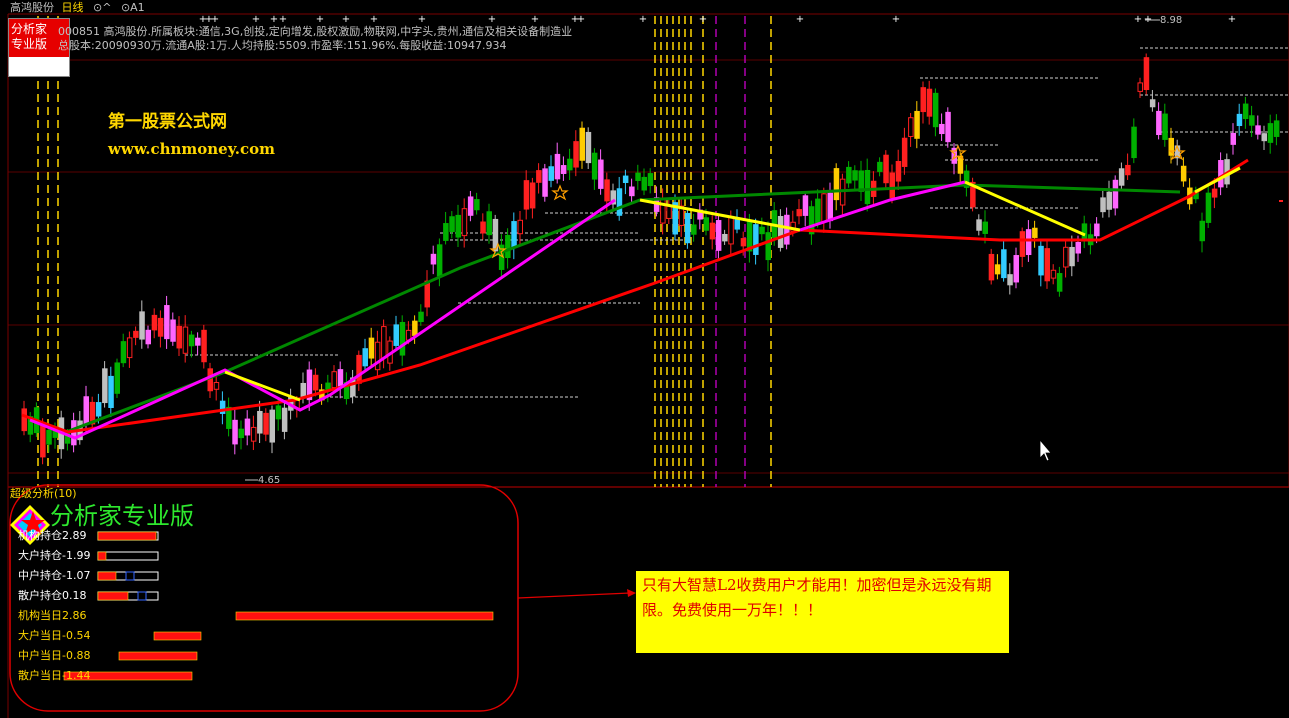  What do you see at coordinates (52, 535) in the screenshot?
I see `metric-label: 机构持仓2.89` at bounding box center [52, 535].